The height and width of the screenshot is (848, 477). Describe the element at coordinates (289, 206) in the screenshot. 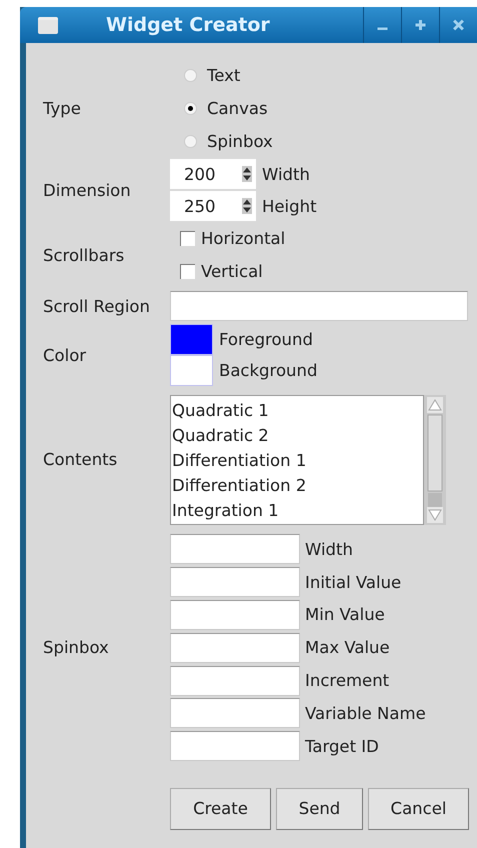

I see `spin-label: Height` at that location.